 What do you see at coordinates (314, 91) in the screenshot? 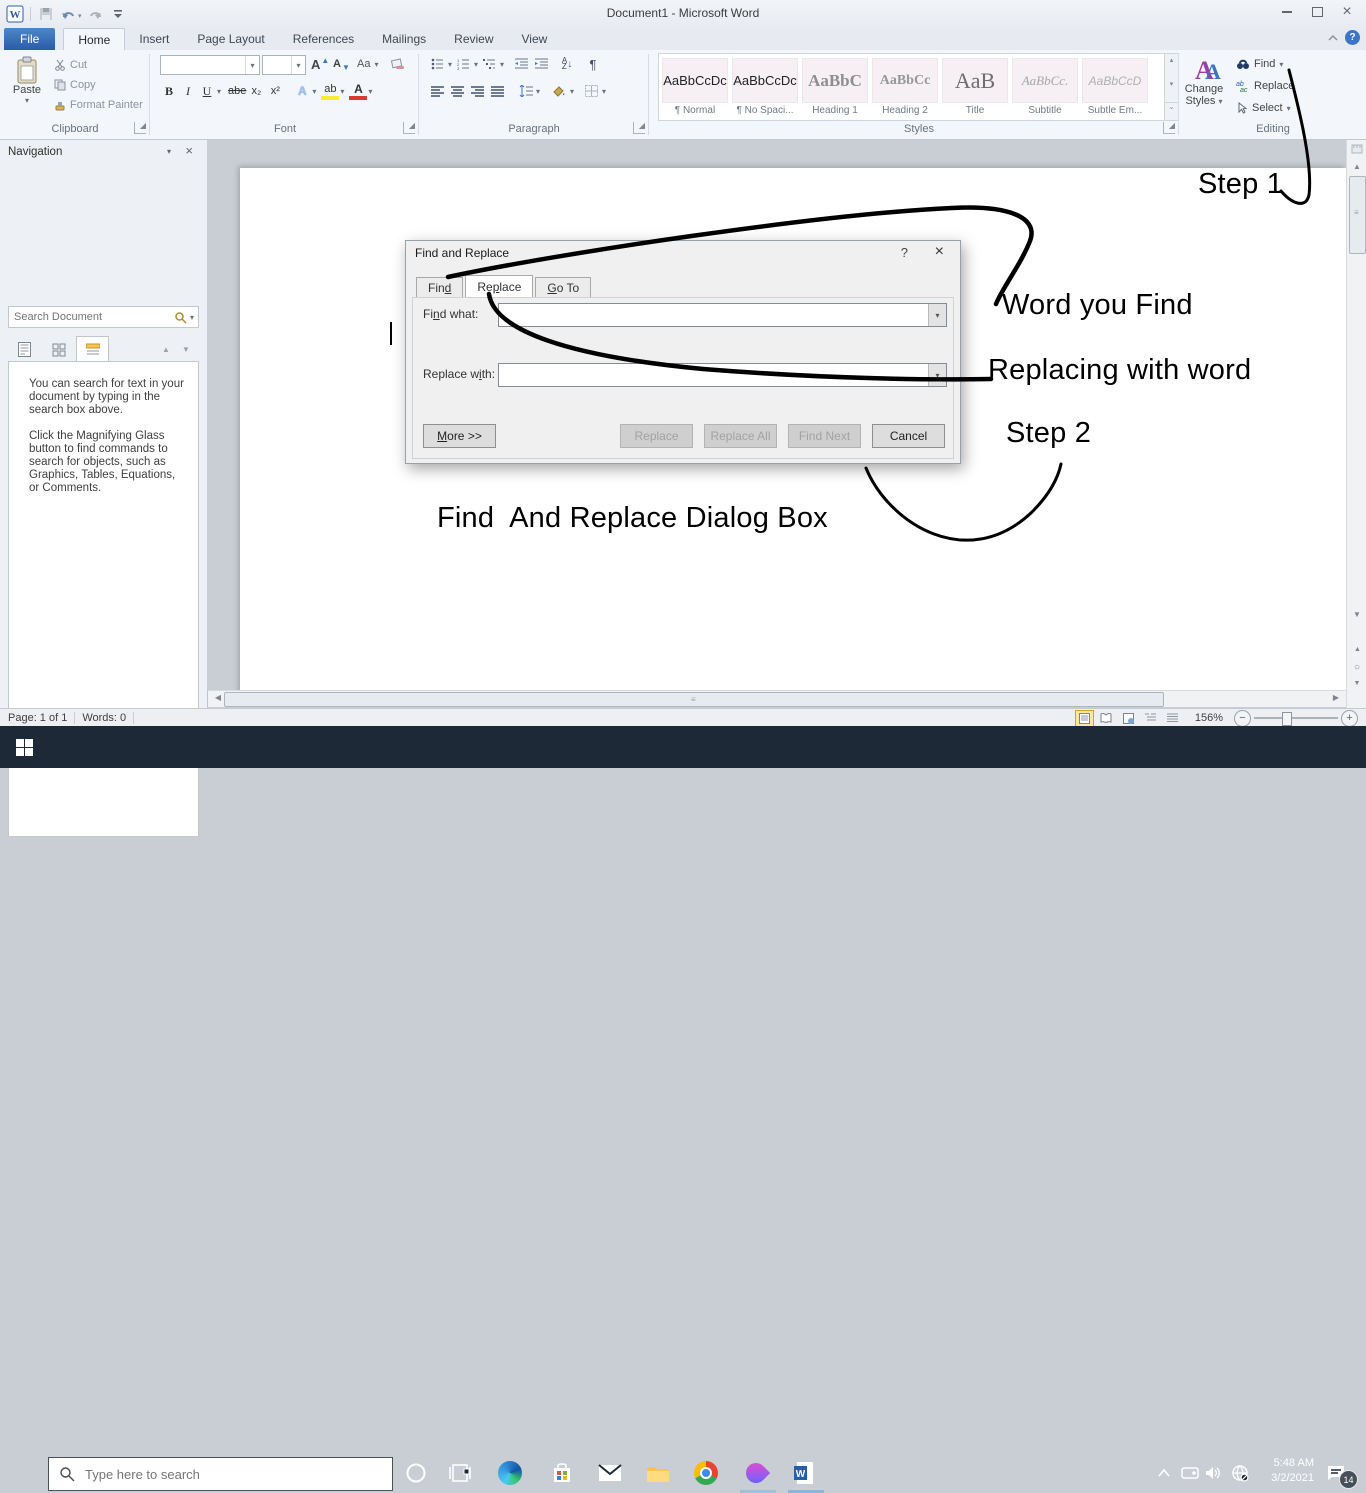
I see `text-effects-dropdown: ▾` at bounding box center [314, 91].